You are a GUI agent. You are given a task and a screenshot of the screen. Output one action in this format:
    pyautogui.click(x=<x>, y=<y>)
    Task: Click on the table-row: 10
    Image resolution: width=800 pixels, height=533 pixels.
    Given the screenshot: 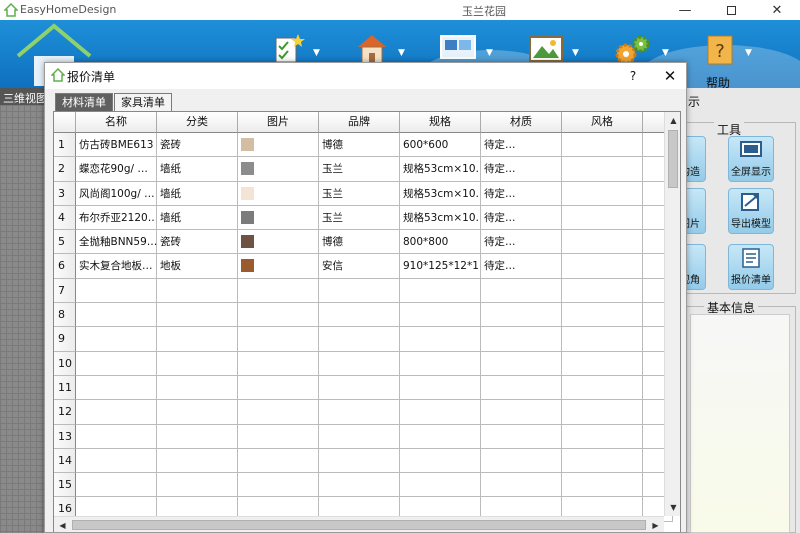 What is the action you would take?
    pyautogui.click(x=363, y=363)
    